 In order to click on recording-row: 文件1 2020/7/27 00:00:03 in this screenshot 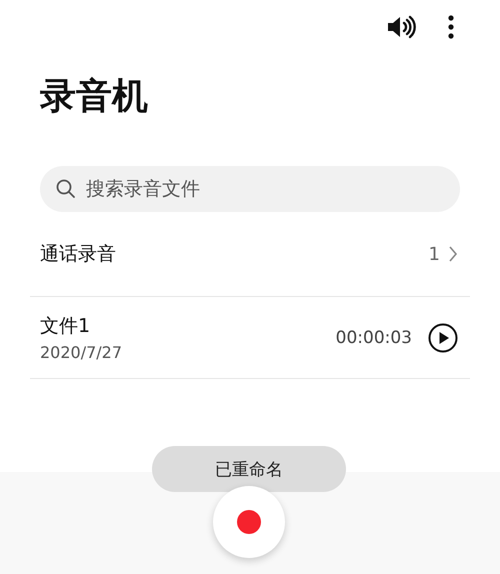, I will do `click(250, 338)`.